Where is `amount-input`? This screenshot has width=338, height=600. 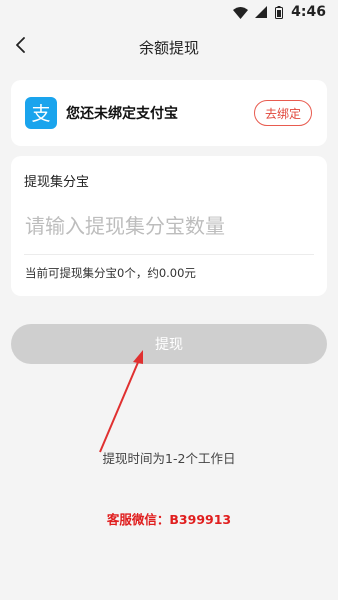 amount-input is located at coordinates (165, 226).